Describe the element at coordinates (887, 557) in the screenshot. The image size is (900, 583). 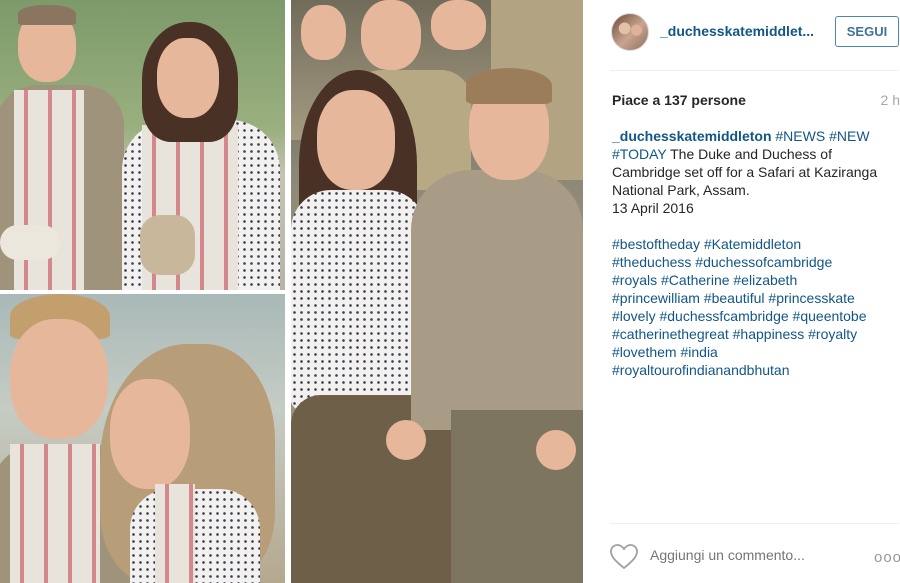
I see `ellipsis-icon: ooo` at that location.